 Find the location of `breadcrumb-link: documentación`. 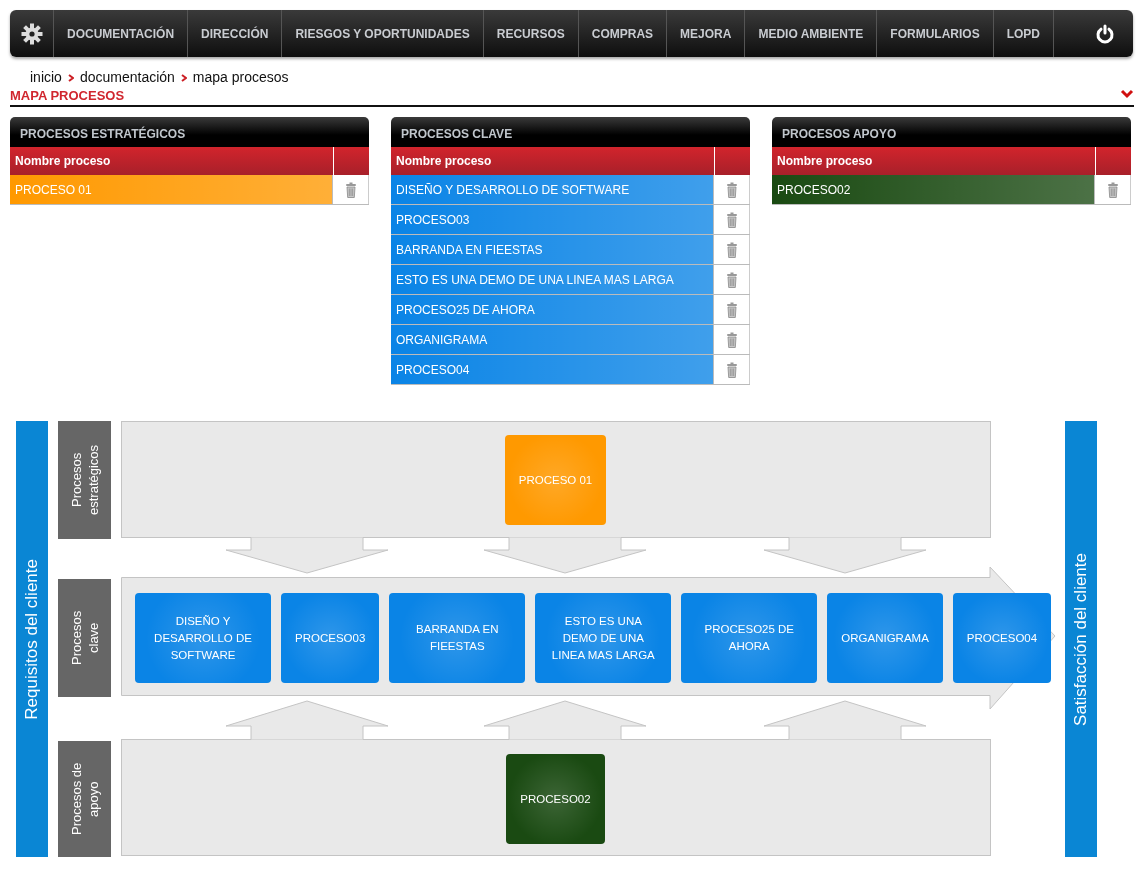

breadcrumb-link: documentación is located at coordinates (127, 77).